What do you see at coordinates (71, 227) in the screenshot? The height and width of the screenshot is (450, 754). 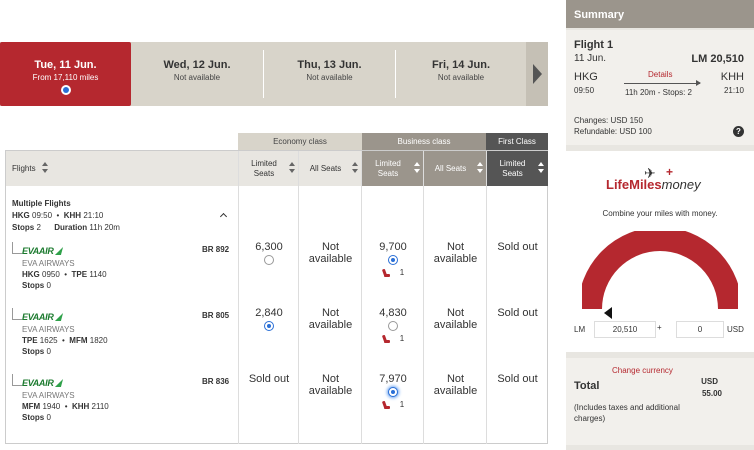 I see `duration-label: Duration` at bounding box center [71, 227].